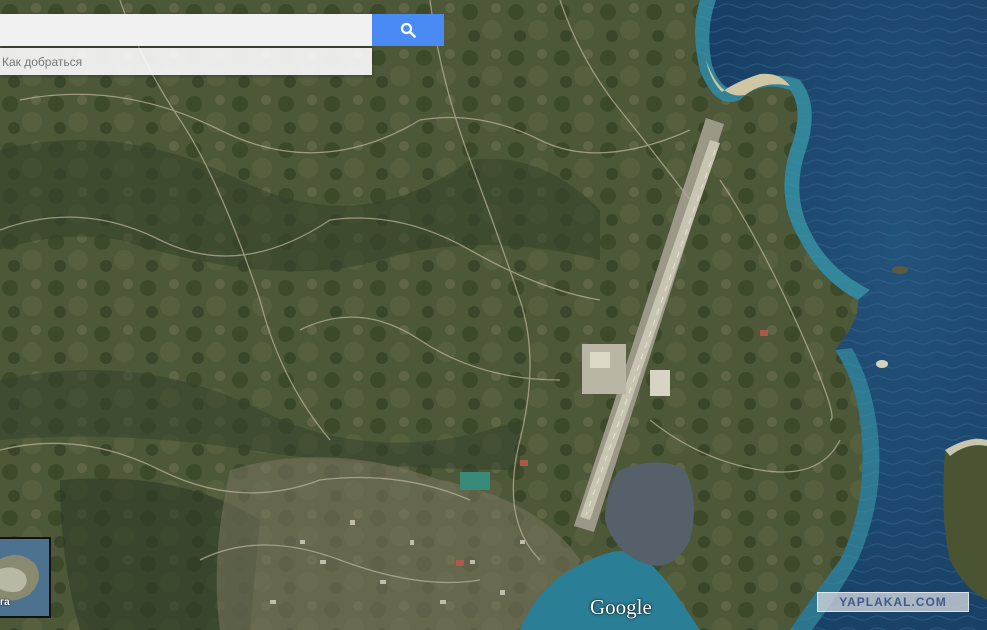 Image resolution: width=987 pixels, height=630 pixels. Describe the element at coordinates (42, 62) in the screenshot. I see `directions-link: Как добраться` at that location.